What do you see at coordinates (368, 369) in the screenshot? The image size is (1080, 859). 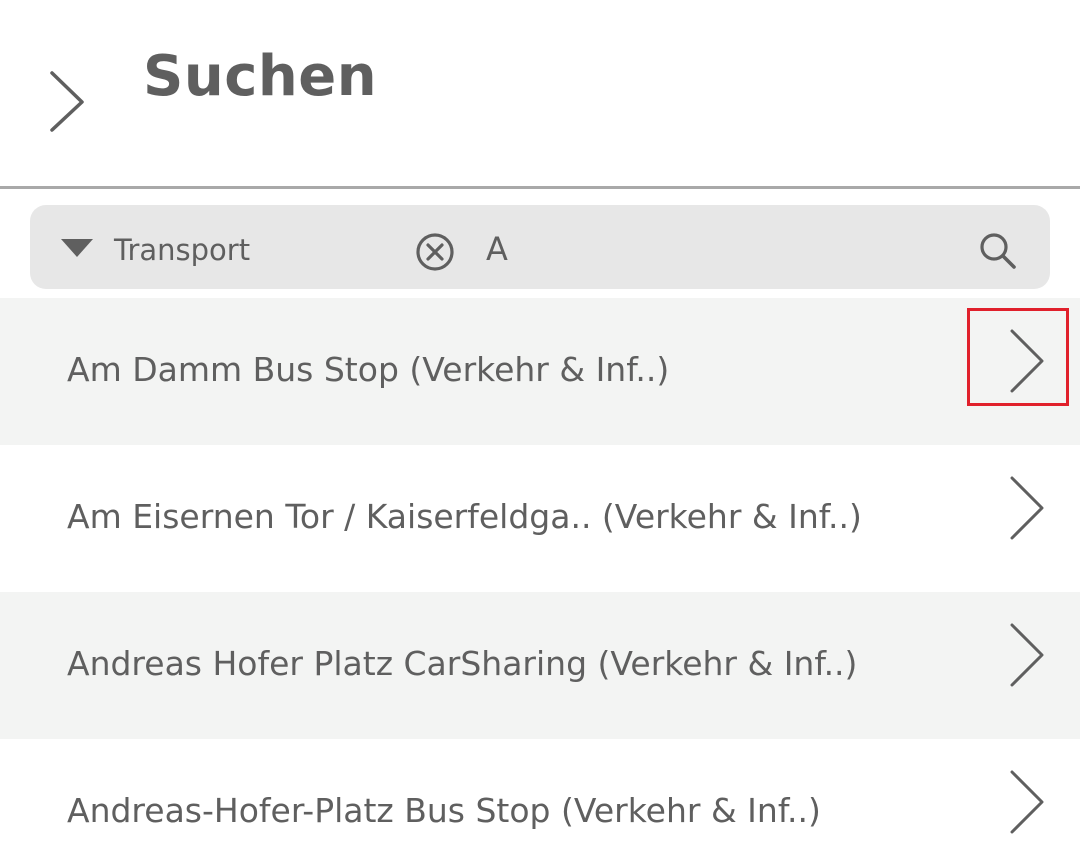 I see `result-label: Am Damm Bus Stop (Verkehr & Inf..)` at bounding box center [368, 369].